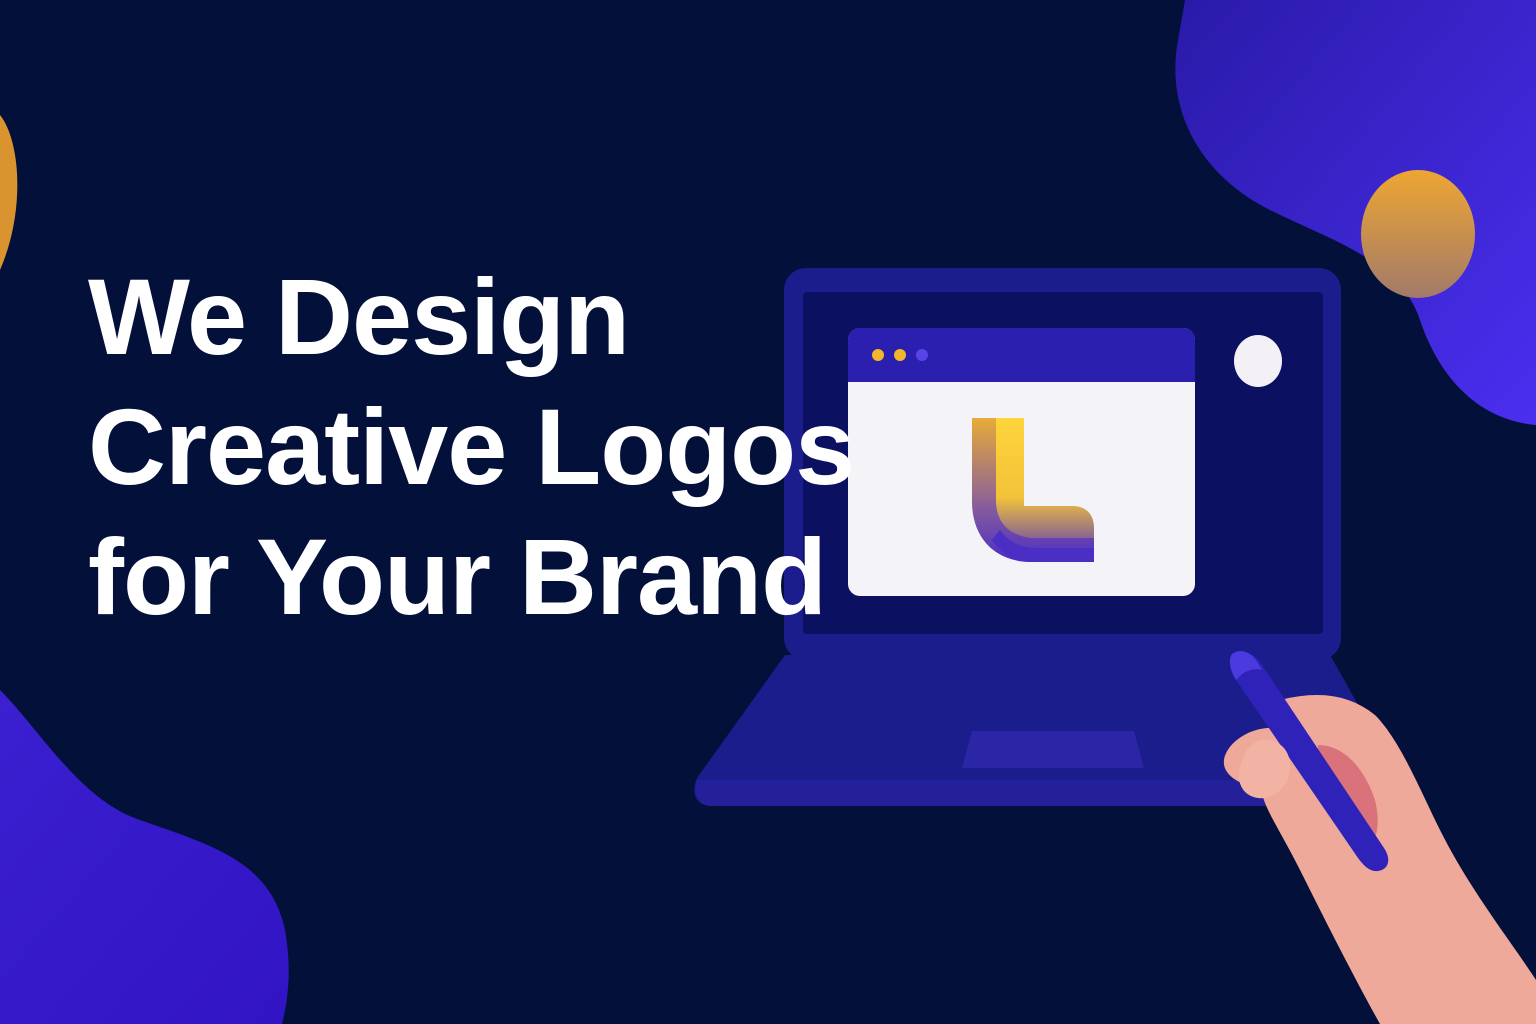  What do you see at coordinates (144, 857) in the screenshot?
I see `blob-bottom-left` at bounding box center [144, 857].